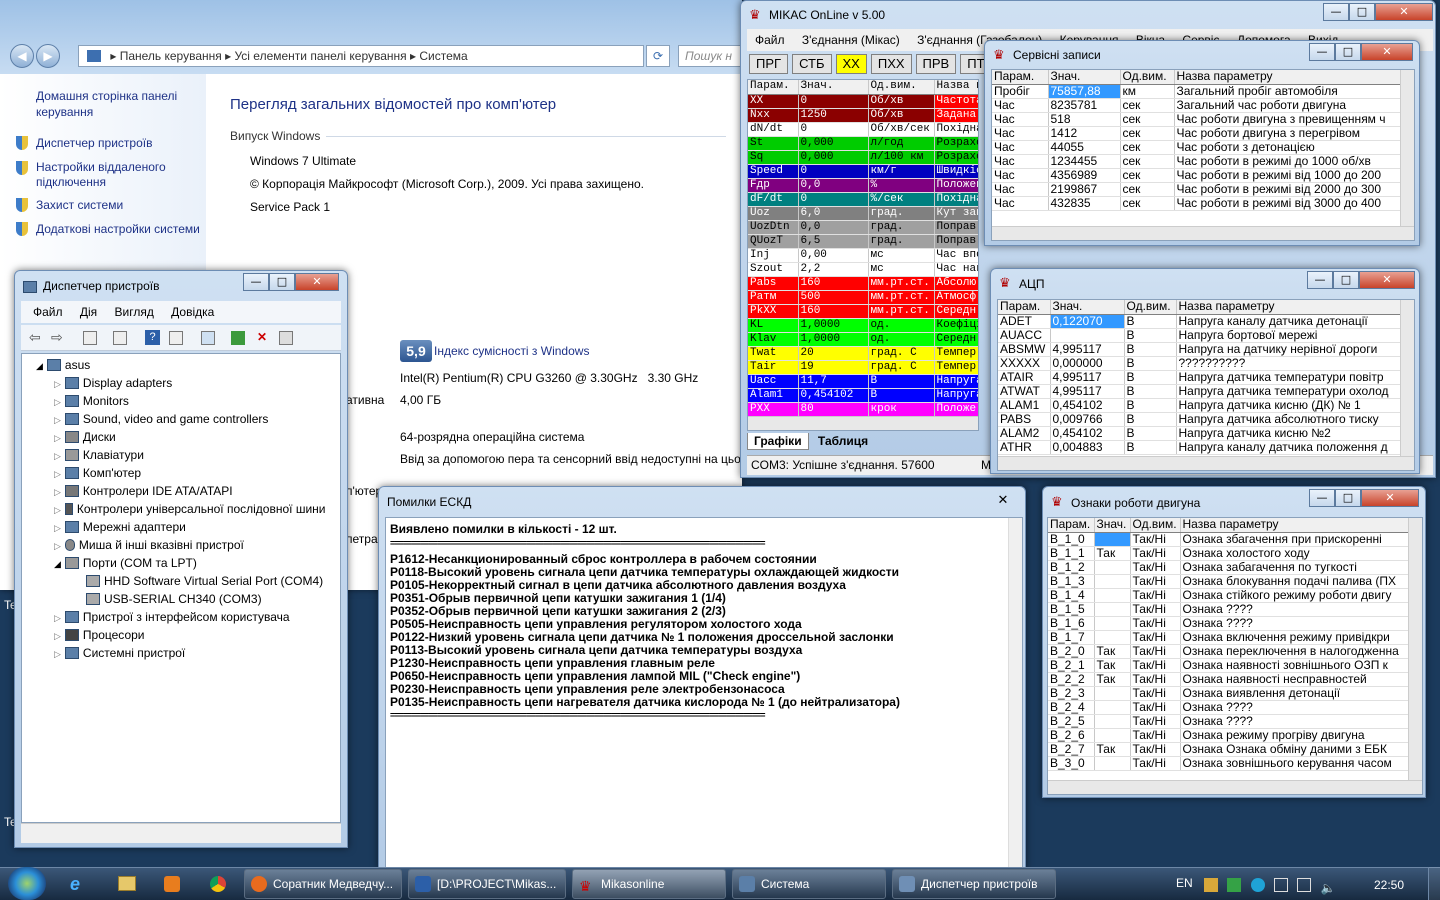 The image size is (1440, 900). Describe the element at coordinates (184, 383) in the screenshot. I see `tree-item: ▷ Display adapters` at that location.